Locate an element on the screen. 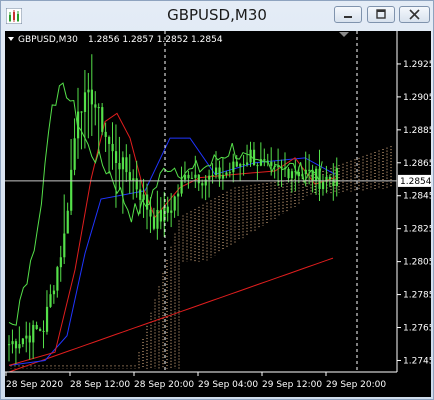  price-tick-label: 1.2865 is located at coordinates (417, 164).